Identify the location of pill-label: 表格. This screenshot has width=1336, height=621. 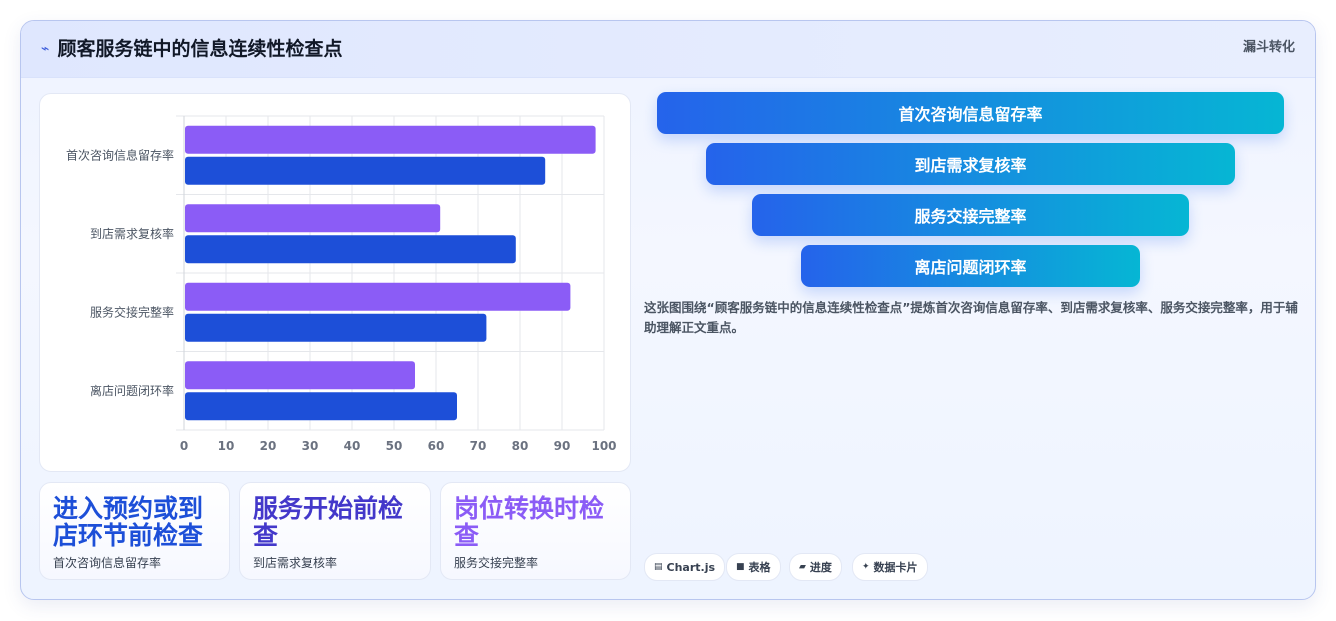
(759, 567).